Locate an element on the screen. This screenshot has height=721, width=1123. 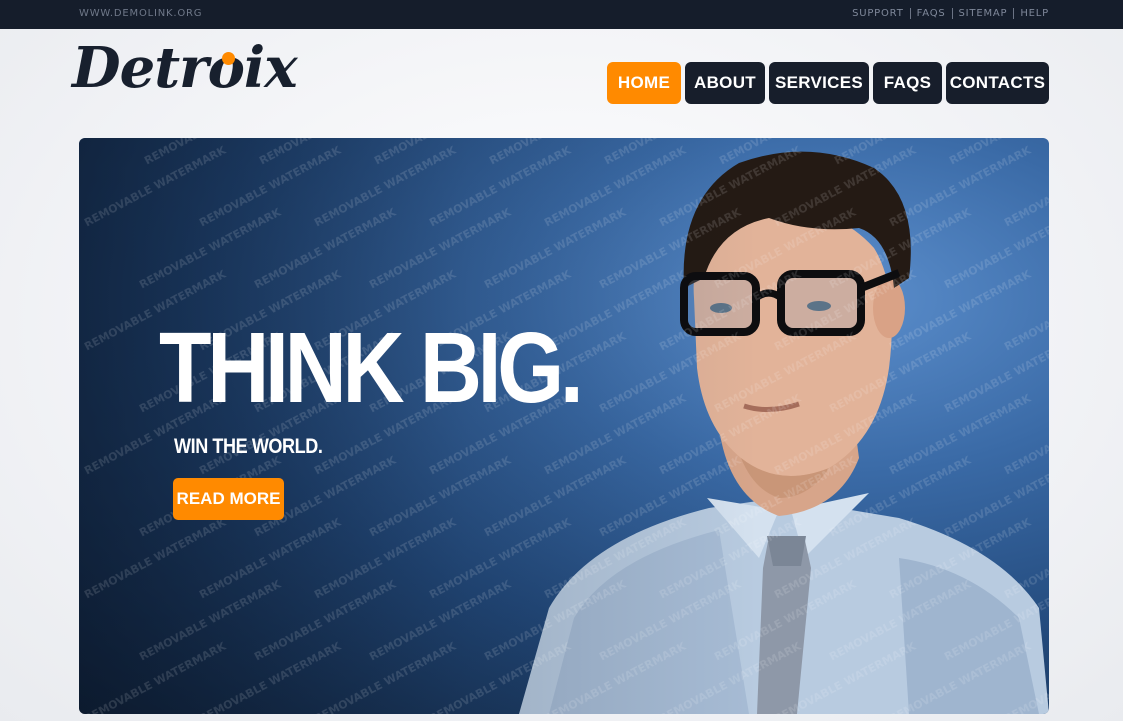
read-more-button: READ MORE is located at coordinates (228, 499).